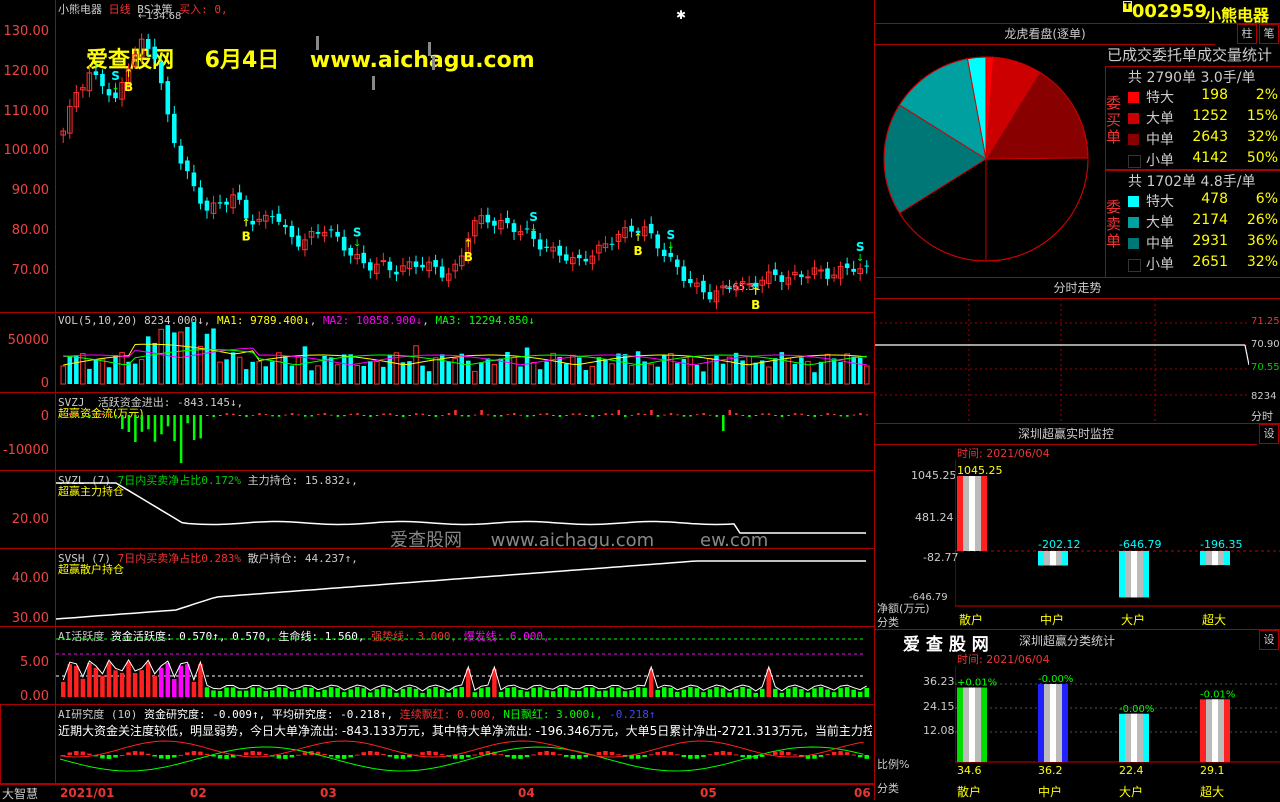  Describe the element at coordinates (1262, 220) in the screenshot. I see `row-pct: 26%` at that location.